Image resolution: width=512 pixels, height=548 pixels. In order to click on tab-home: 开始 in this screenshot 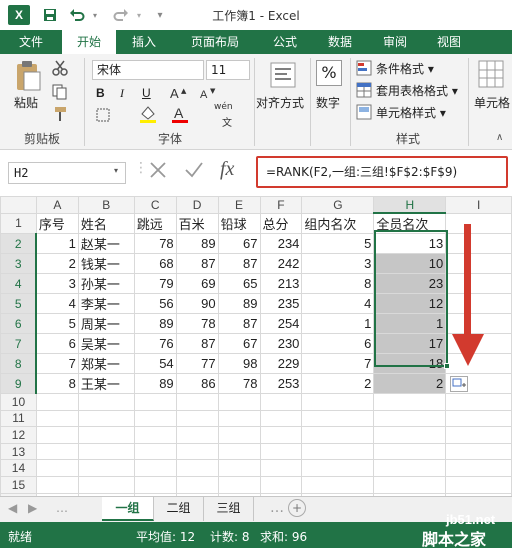, I will do `click(89, 42)`.